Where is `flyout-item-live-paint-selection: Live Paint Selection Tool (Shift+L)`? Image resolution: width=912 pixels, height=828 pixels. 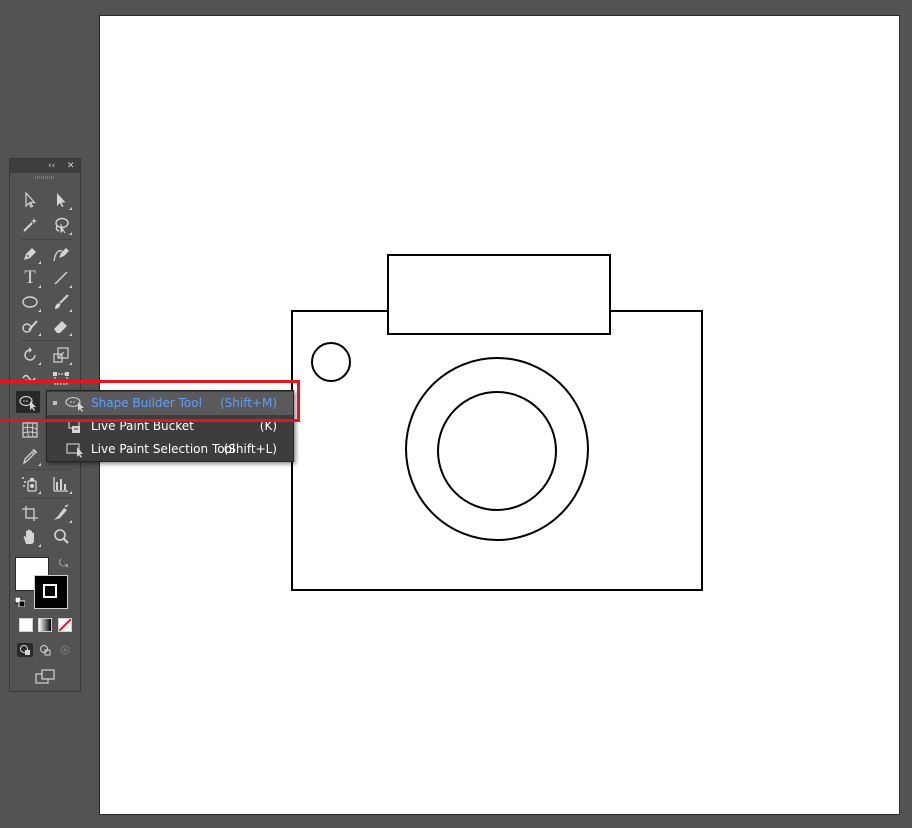 flyout-item-live-paint-selection: Live Paint Selection Tool (Shift+L) is located at coordinates (170, 449).